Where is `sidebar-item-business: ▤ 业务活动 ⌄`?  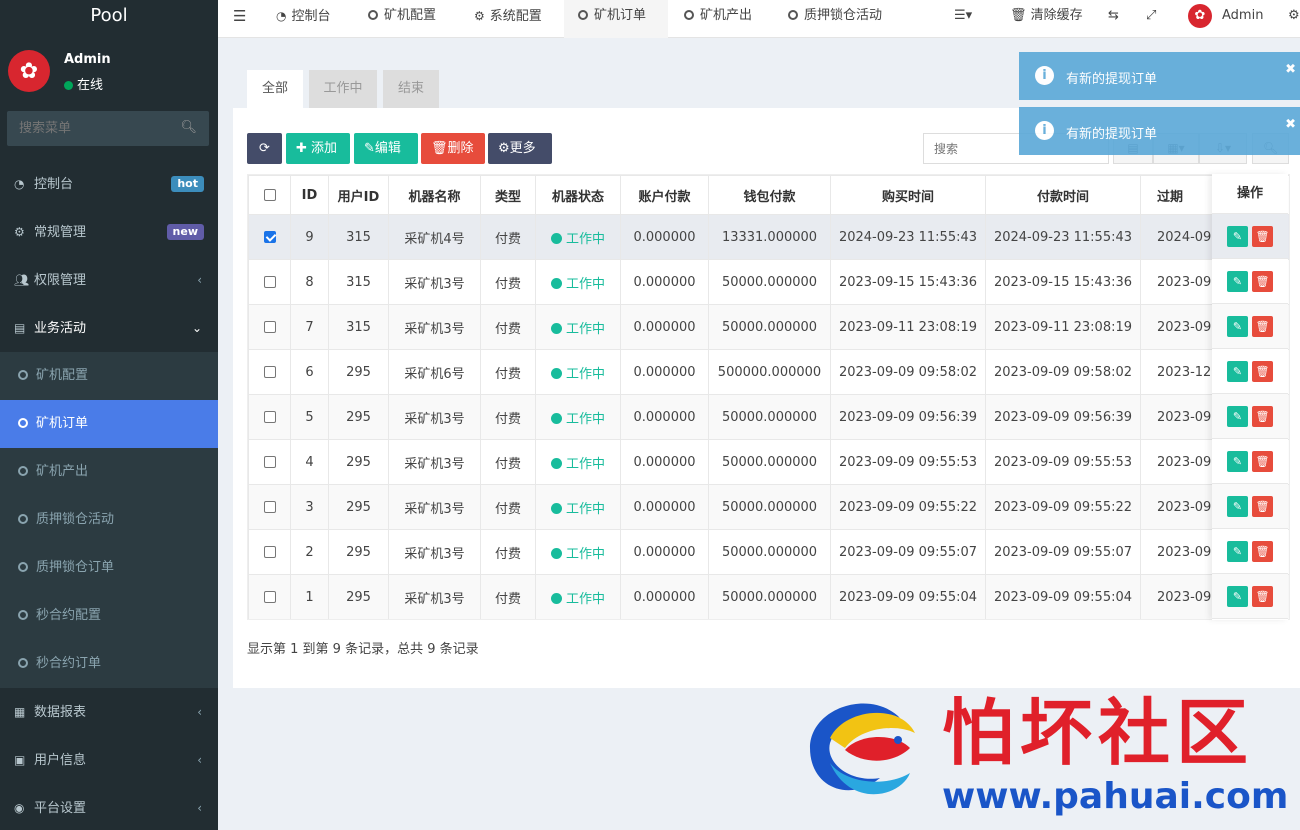 sidebar-item-business: ▤ 业务活动 ⌄ is located at coordinates (109, 328).